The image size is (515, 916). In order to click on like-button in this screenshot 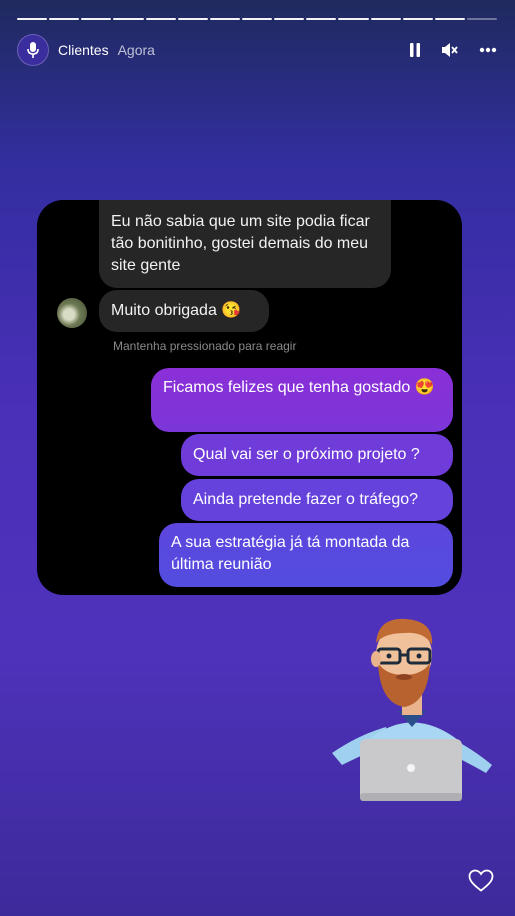, I will do `click(481, 883)`.